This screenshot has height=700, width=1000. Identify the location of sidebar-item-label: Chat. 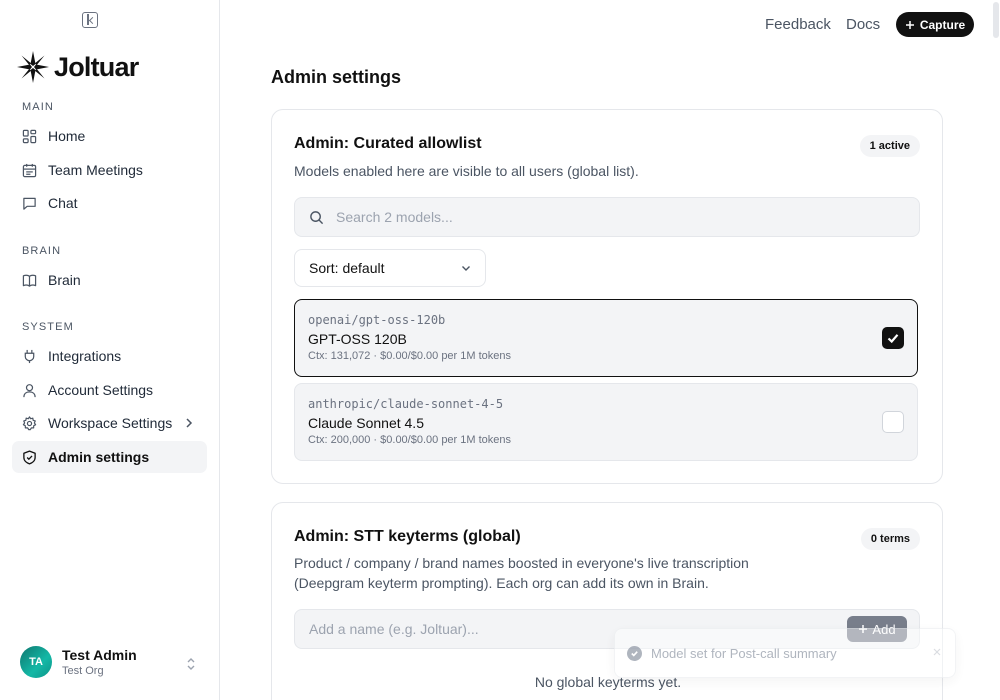
(63, 203).